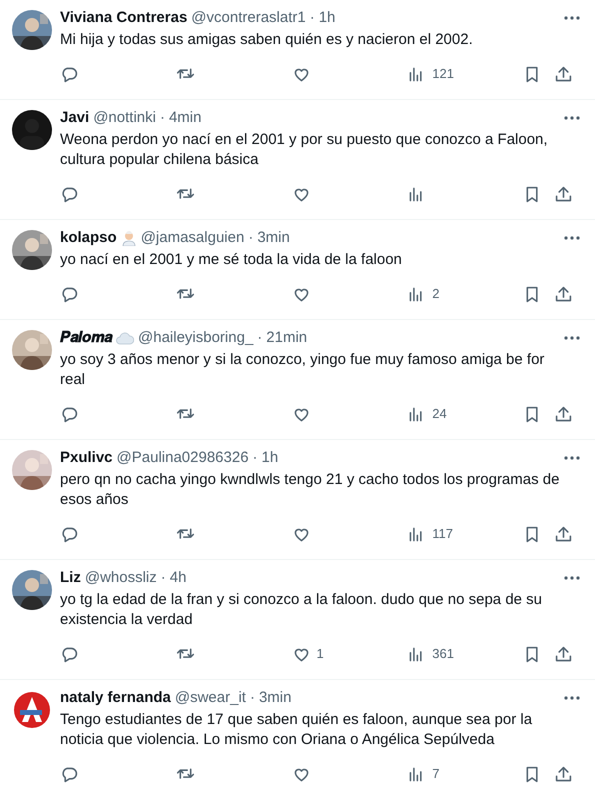 The image size is (595, 793). Describe the element at coordinates (196, 338) in the screenshot. I see `user-handle: @haileyisboring_` at that location.